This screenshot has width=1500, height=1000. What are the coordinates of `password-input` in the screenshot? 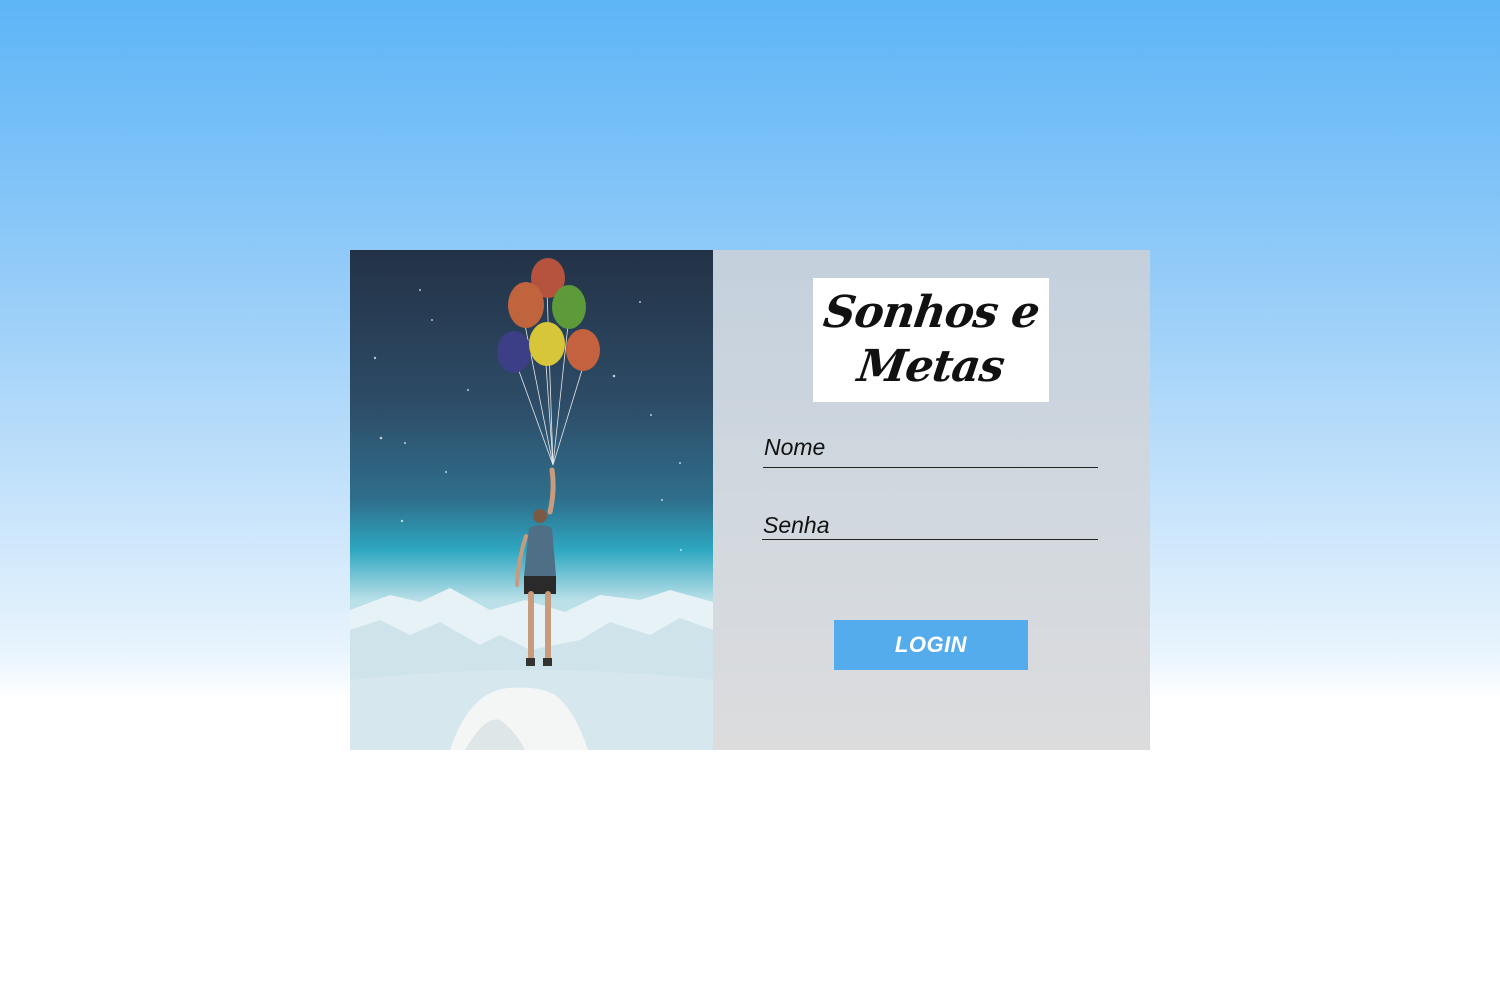 It's located at (930, 526).